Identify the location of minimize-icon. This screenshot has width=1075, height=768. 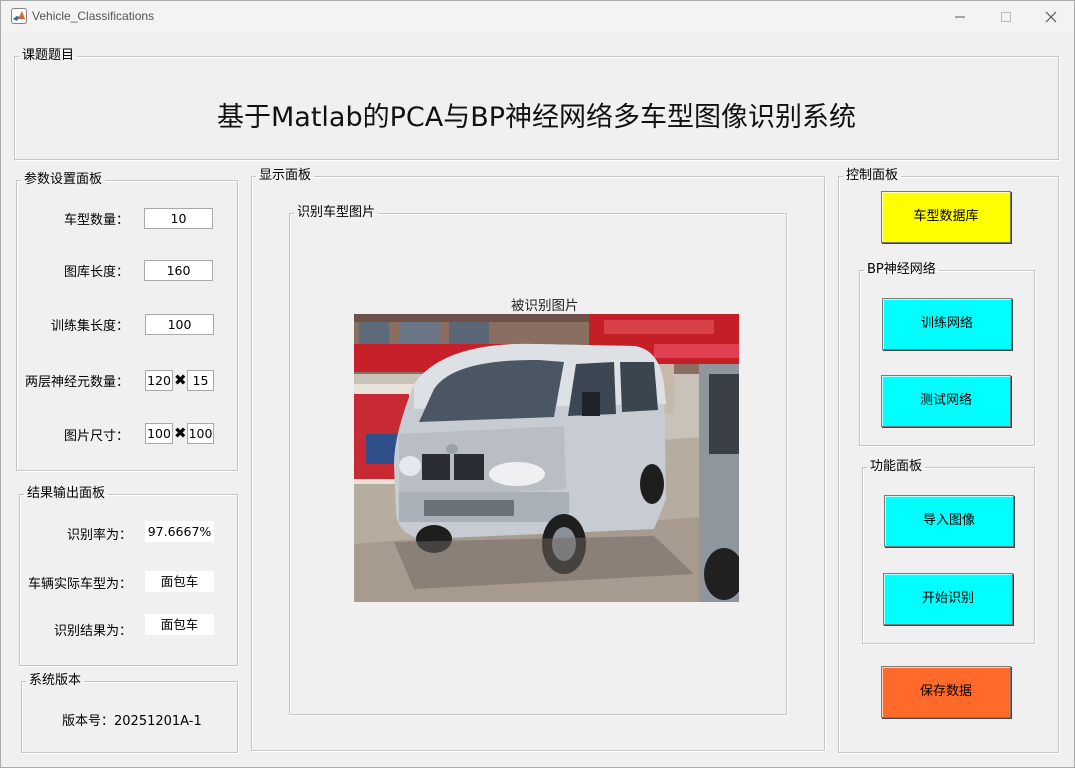
(960, 17).